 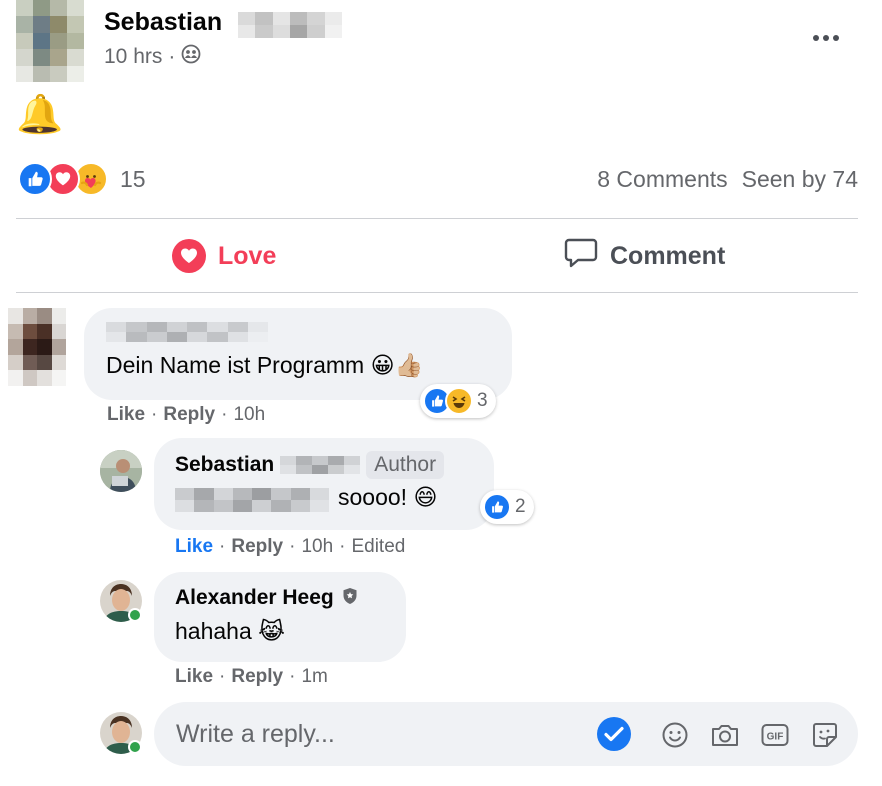 What do you see at coordinates (133, 179) in the screenshot?
I see `reaction-count: 15` at bounding box center [133, 179].